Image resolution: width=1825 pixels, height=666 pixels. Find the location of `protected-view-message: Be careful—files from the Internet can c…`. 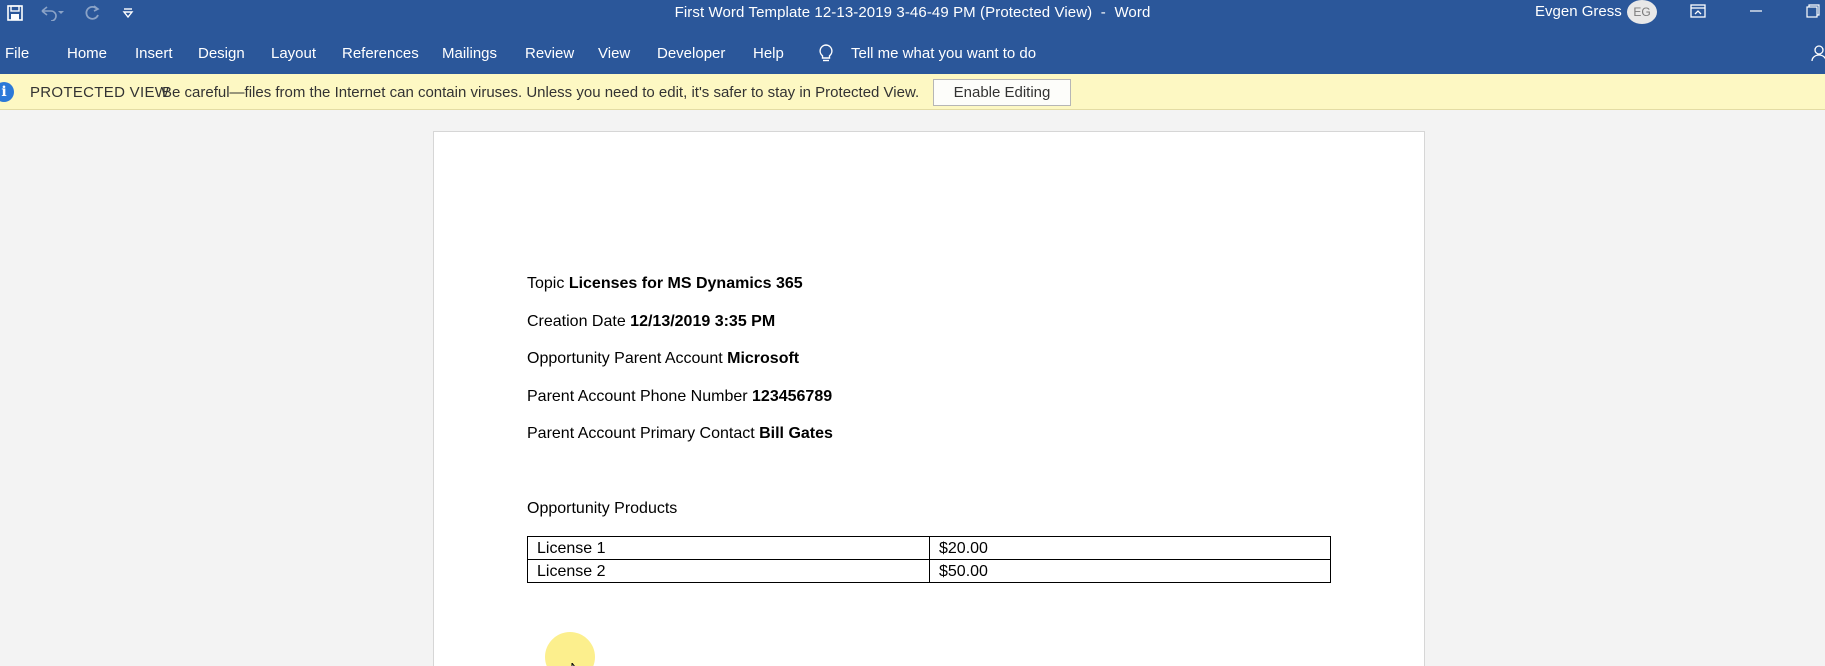

protected-view-message: Be careful—files from the Internet can c… is located at coordinates (541, 92).